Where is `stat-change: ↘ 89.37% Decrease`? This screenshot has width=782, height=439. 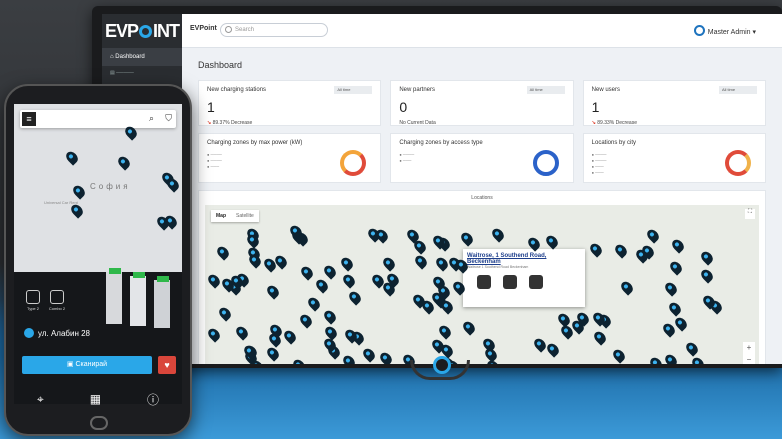
stat-change: ↘ 89.37% Decrease is located at coordinates (289, 123).